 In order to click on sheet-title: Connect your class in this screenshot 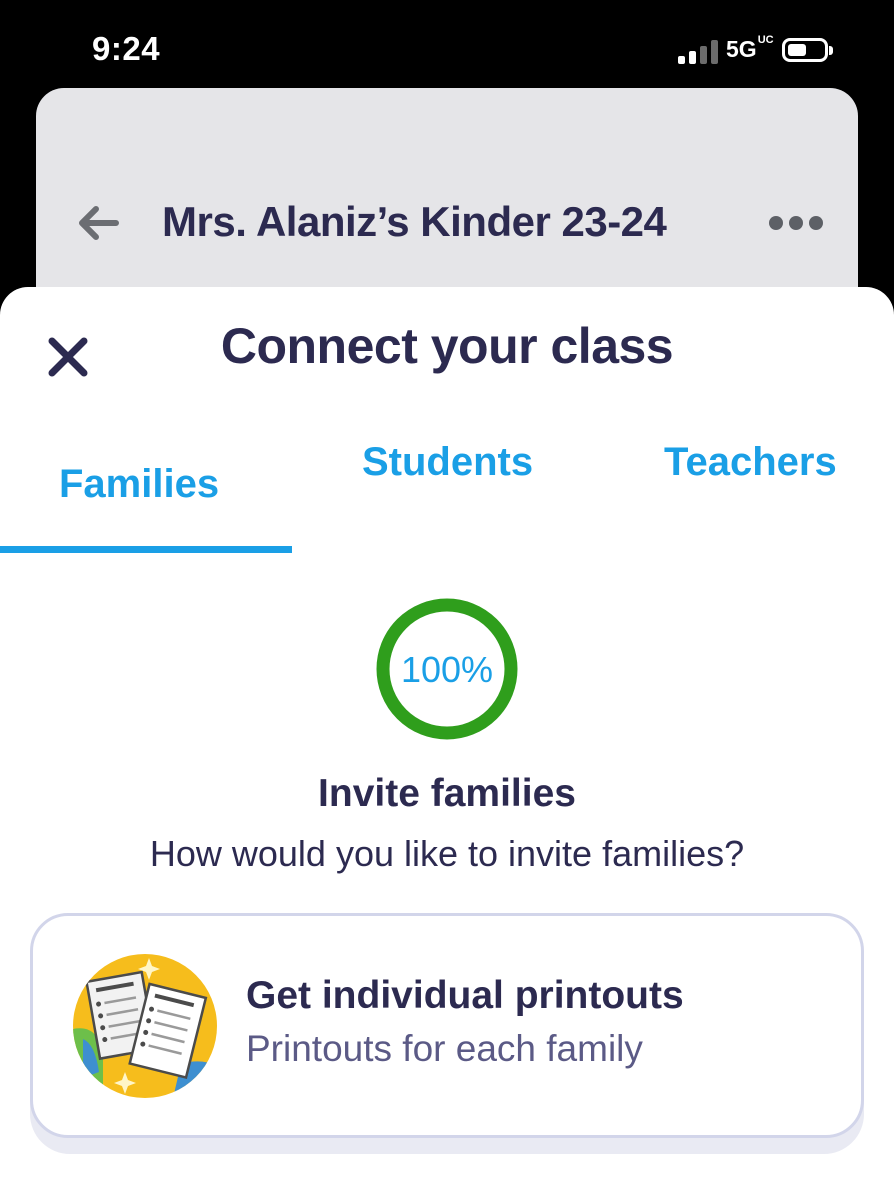, I will do `click(447, 346)`.